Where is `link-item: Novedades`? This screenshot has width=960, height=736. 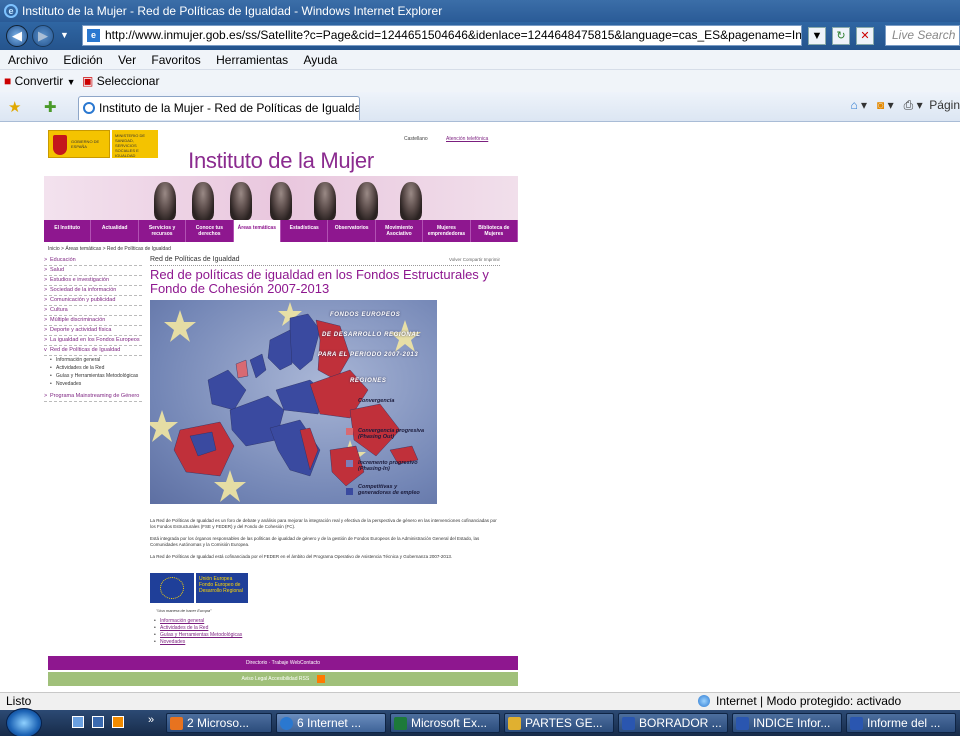
link-item: Novedades is located at coordinates (198, 642).